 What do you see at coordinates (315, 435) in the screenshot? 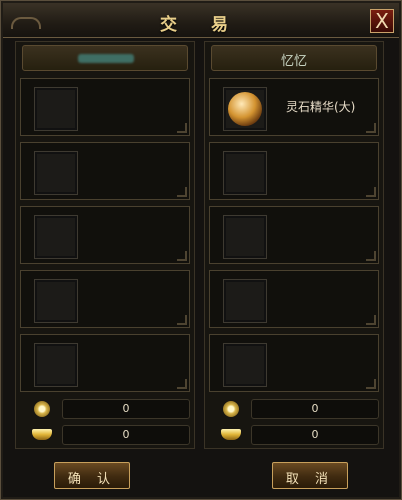
I see `partner-yuanbao-field: 0` at bounding box center [315, 435].